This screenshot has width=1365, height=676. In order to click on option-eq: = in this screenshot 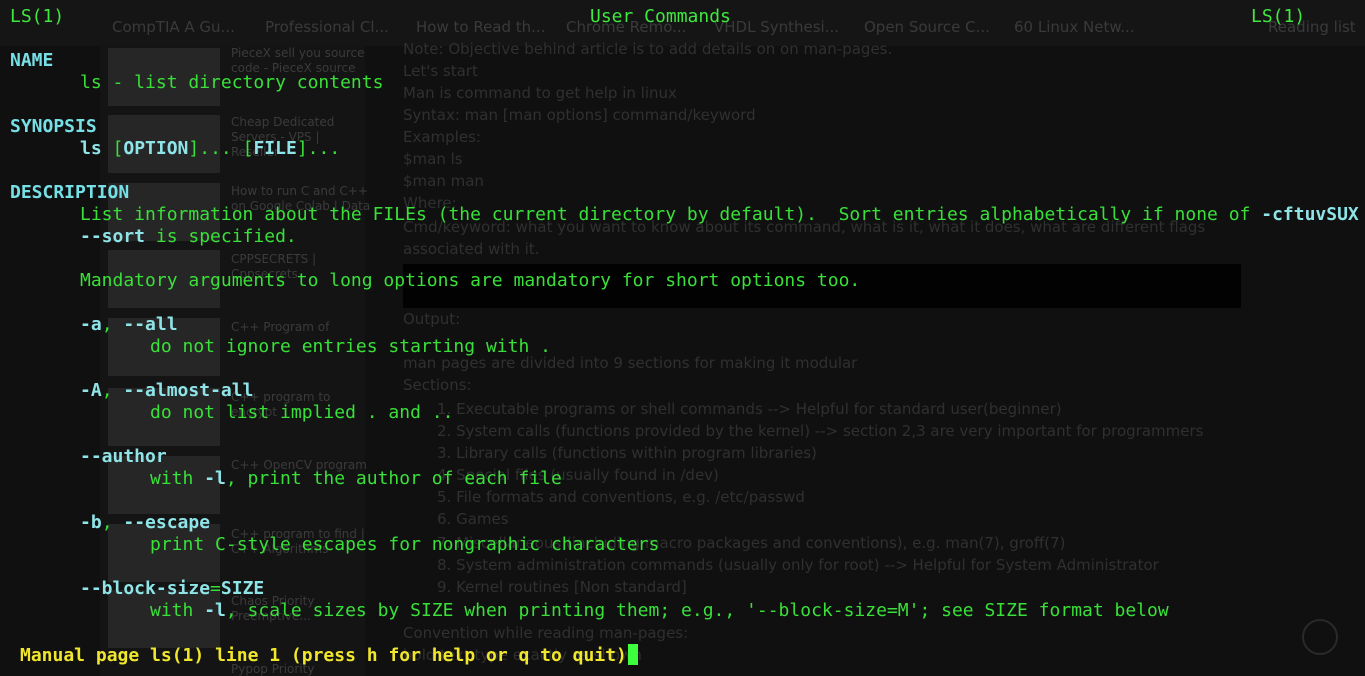, I will do `click(215, 588)`.